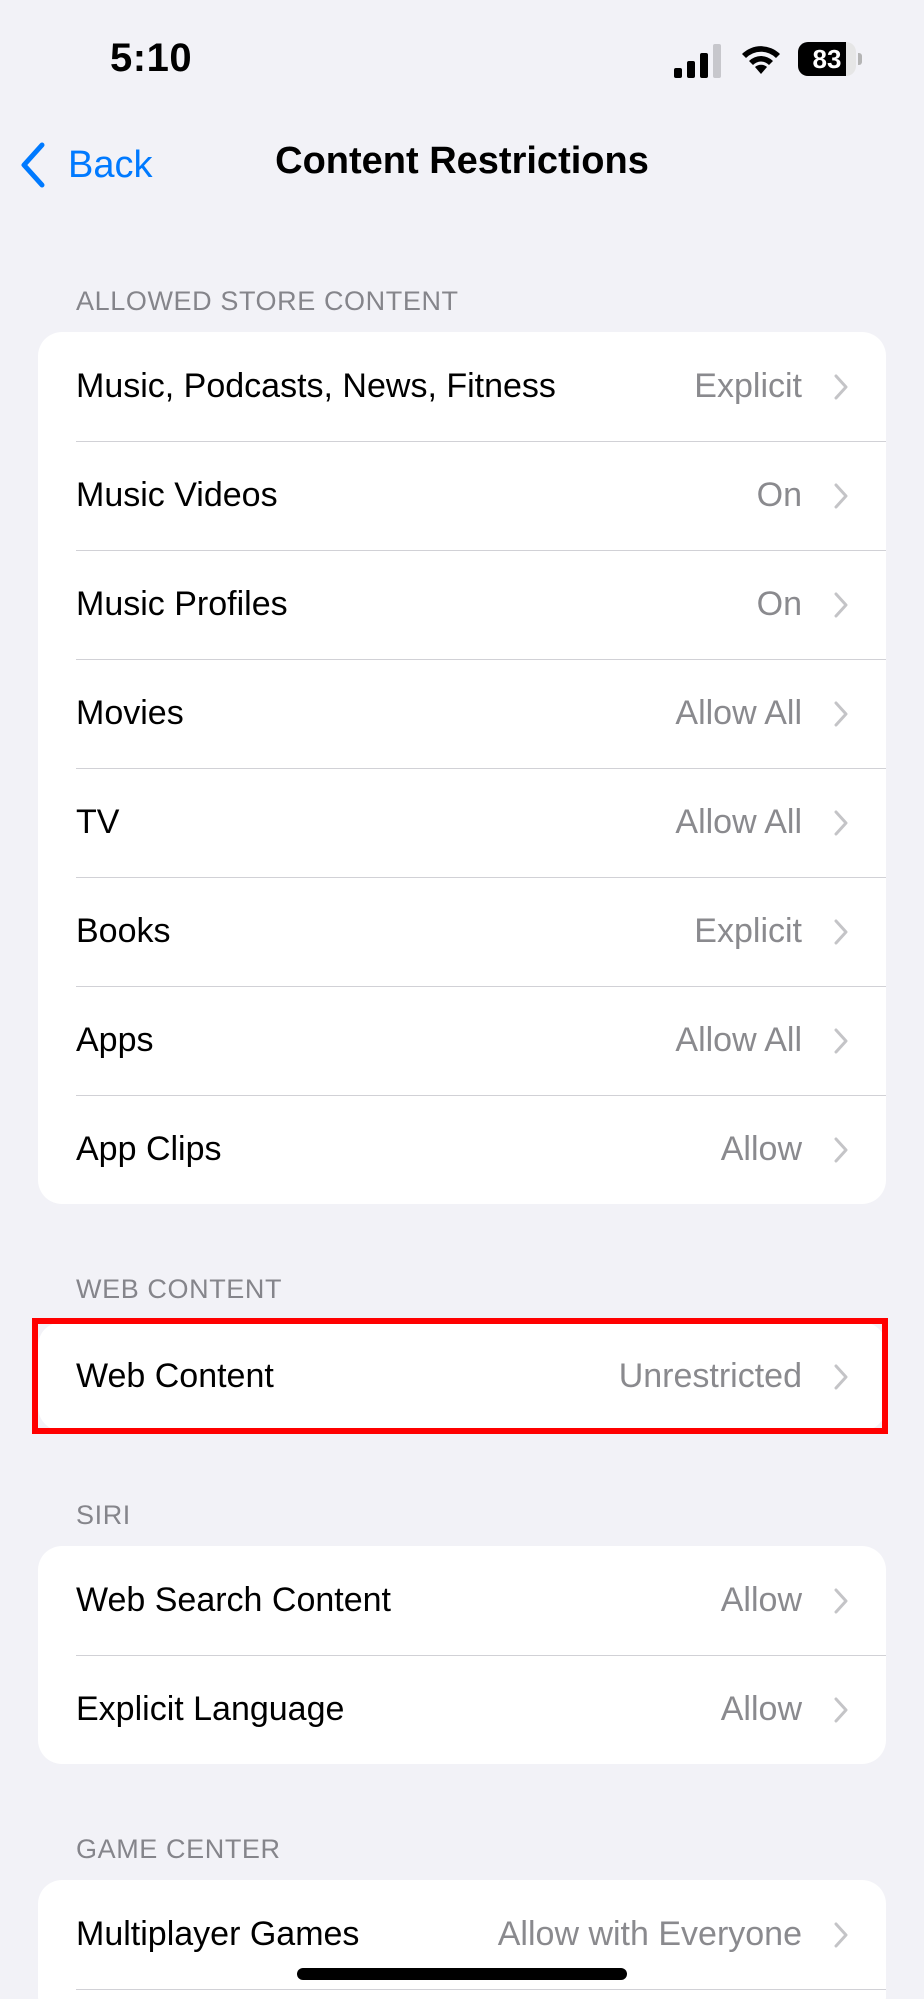 The width and height of the screenshot is (924, 1999). What do you see at coordinates (710, 1376) in the screenshot?
I see `row-value: Unrestricted` at bounding box center [710, 1376].